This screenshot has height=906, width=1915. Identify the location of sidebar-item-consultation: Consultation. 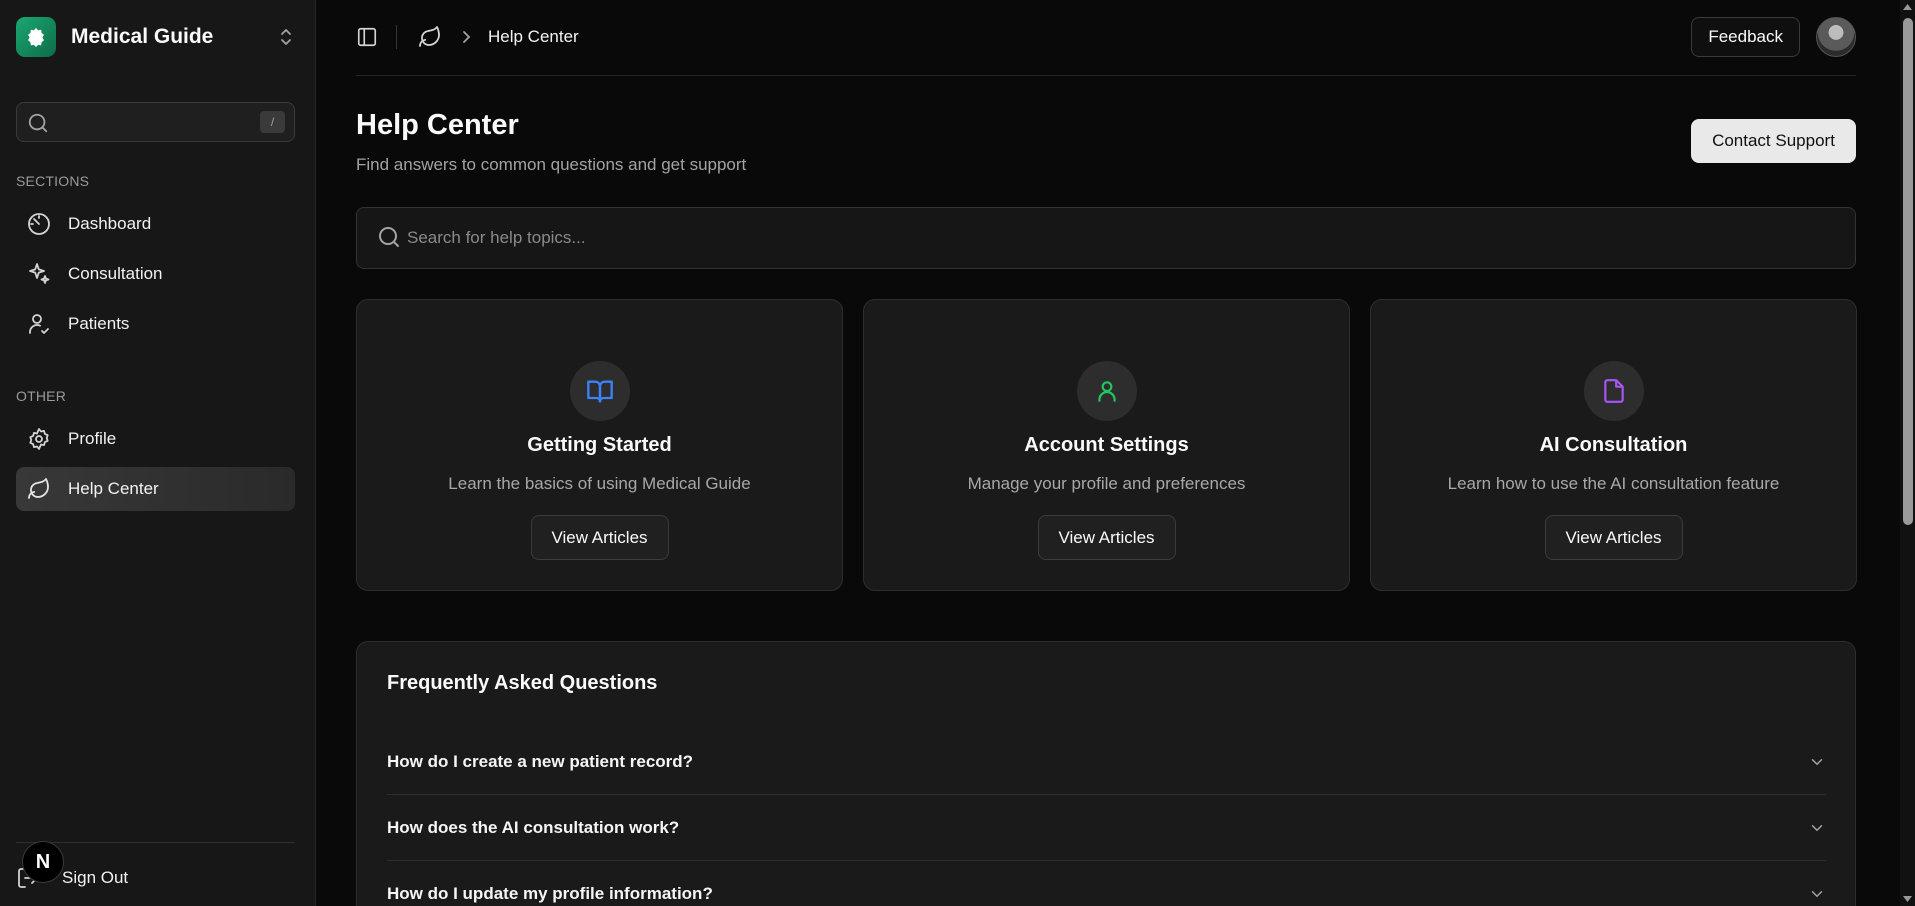
(155, 274).